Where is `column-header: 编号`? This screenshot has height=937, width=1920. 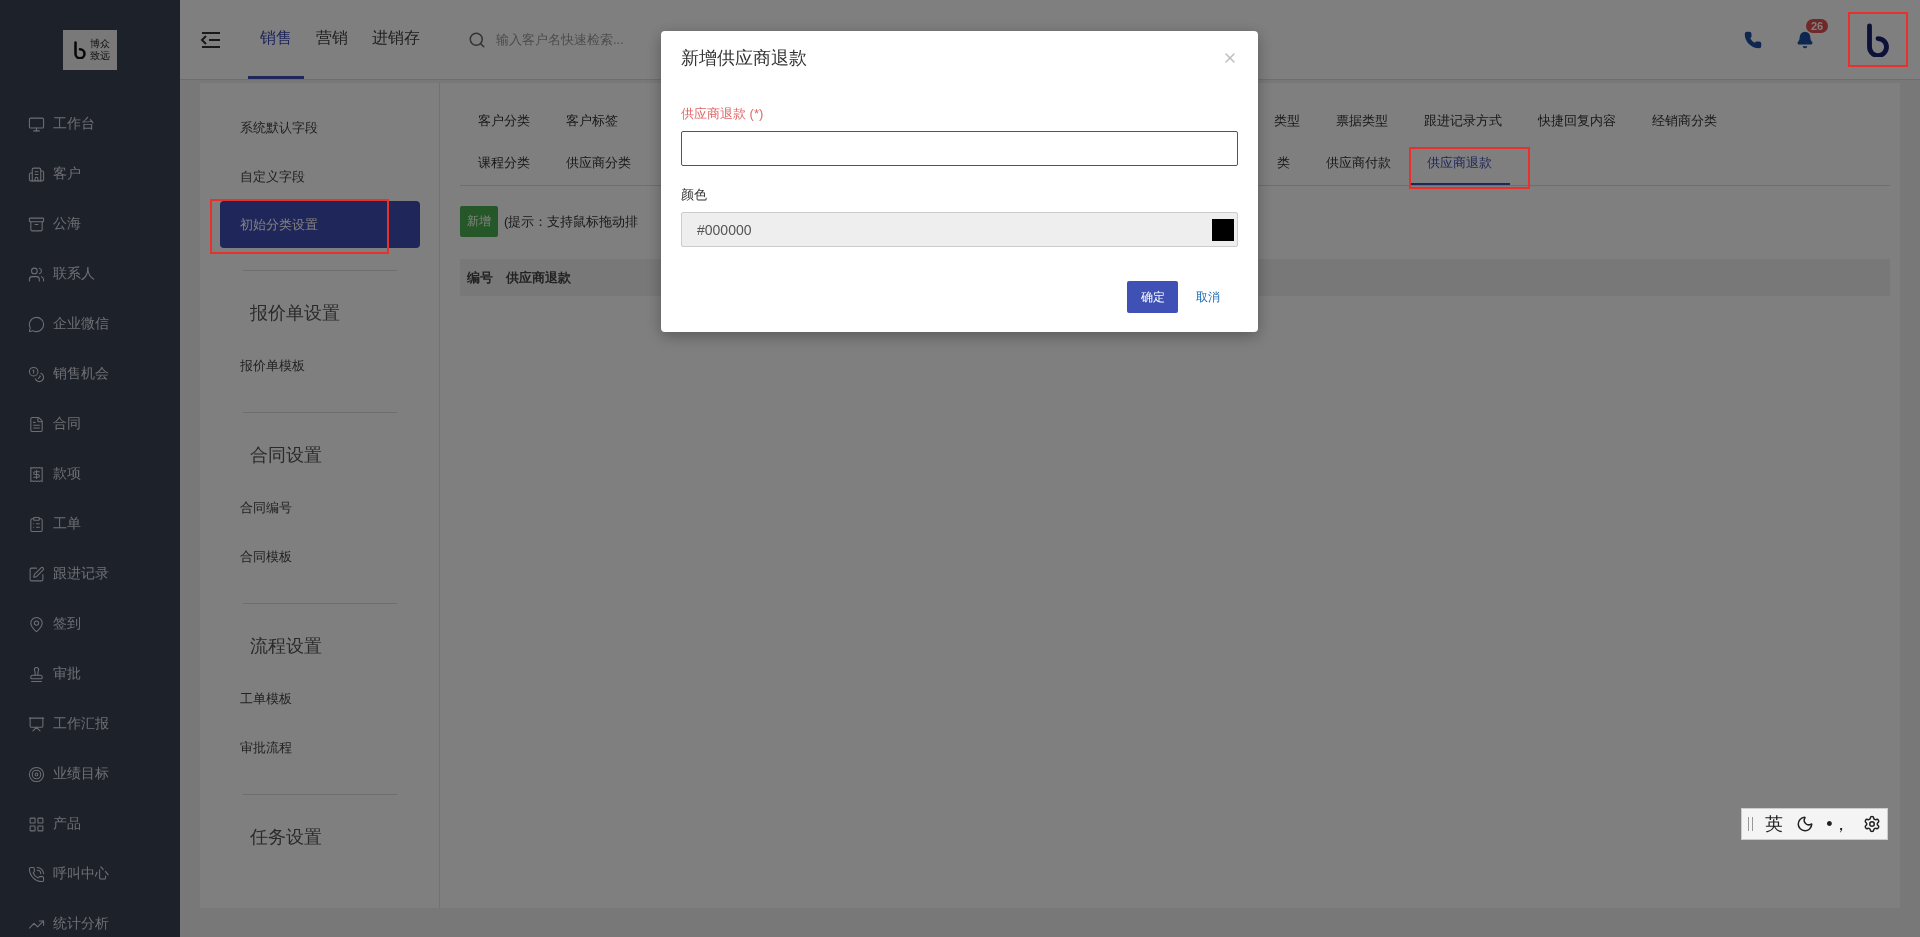
column-header: 编号 is located at coordinates (480, 277).